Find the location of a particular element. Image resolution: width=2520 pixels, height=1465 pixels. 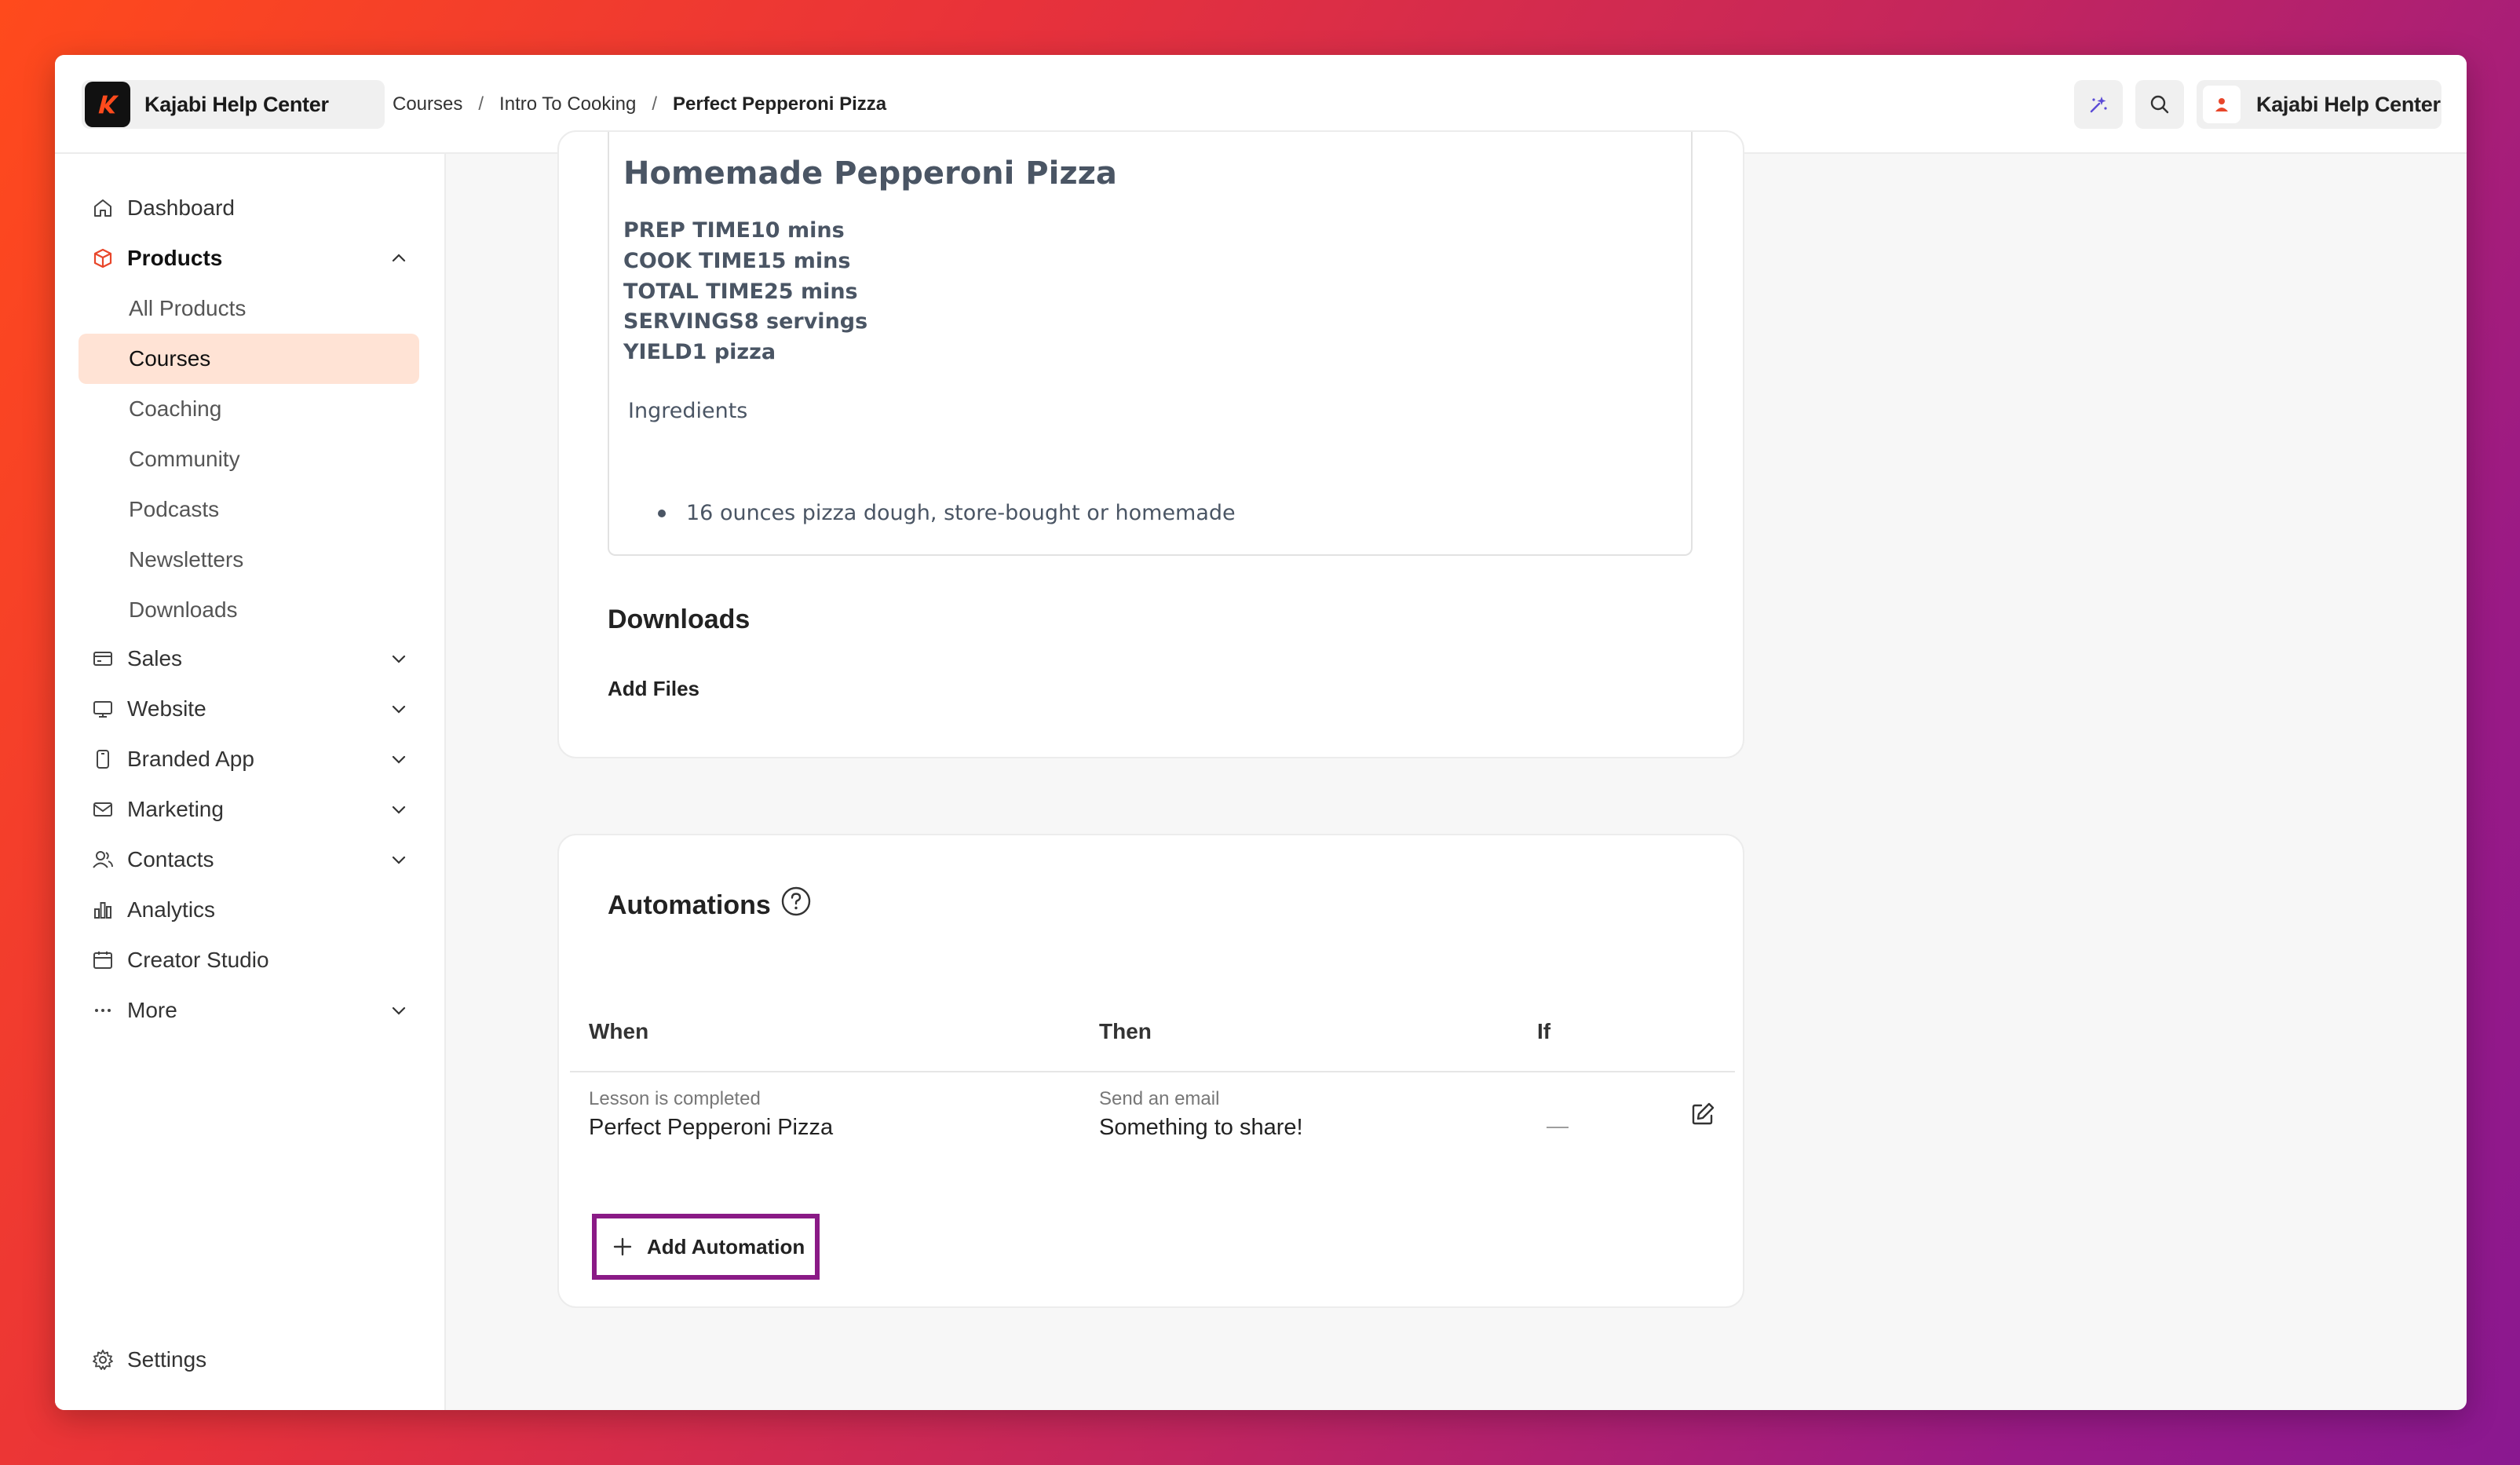

account-menu: Kajabi Help Center is located at coordinates (2319, 104).